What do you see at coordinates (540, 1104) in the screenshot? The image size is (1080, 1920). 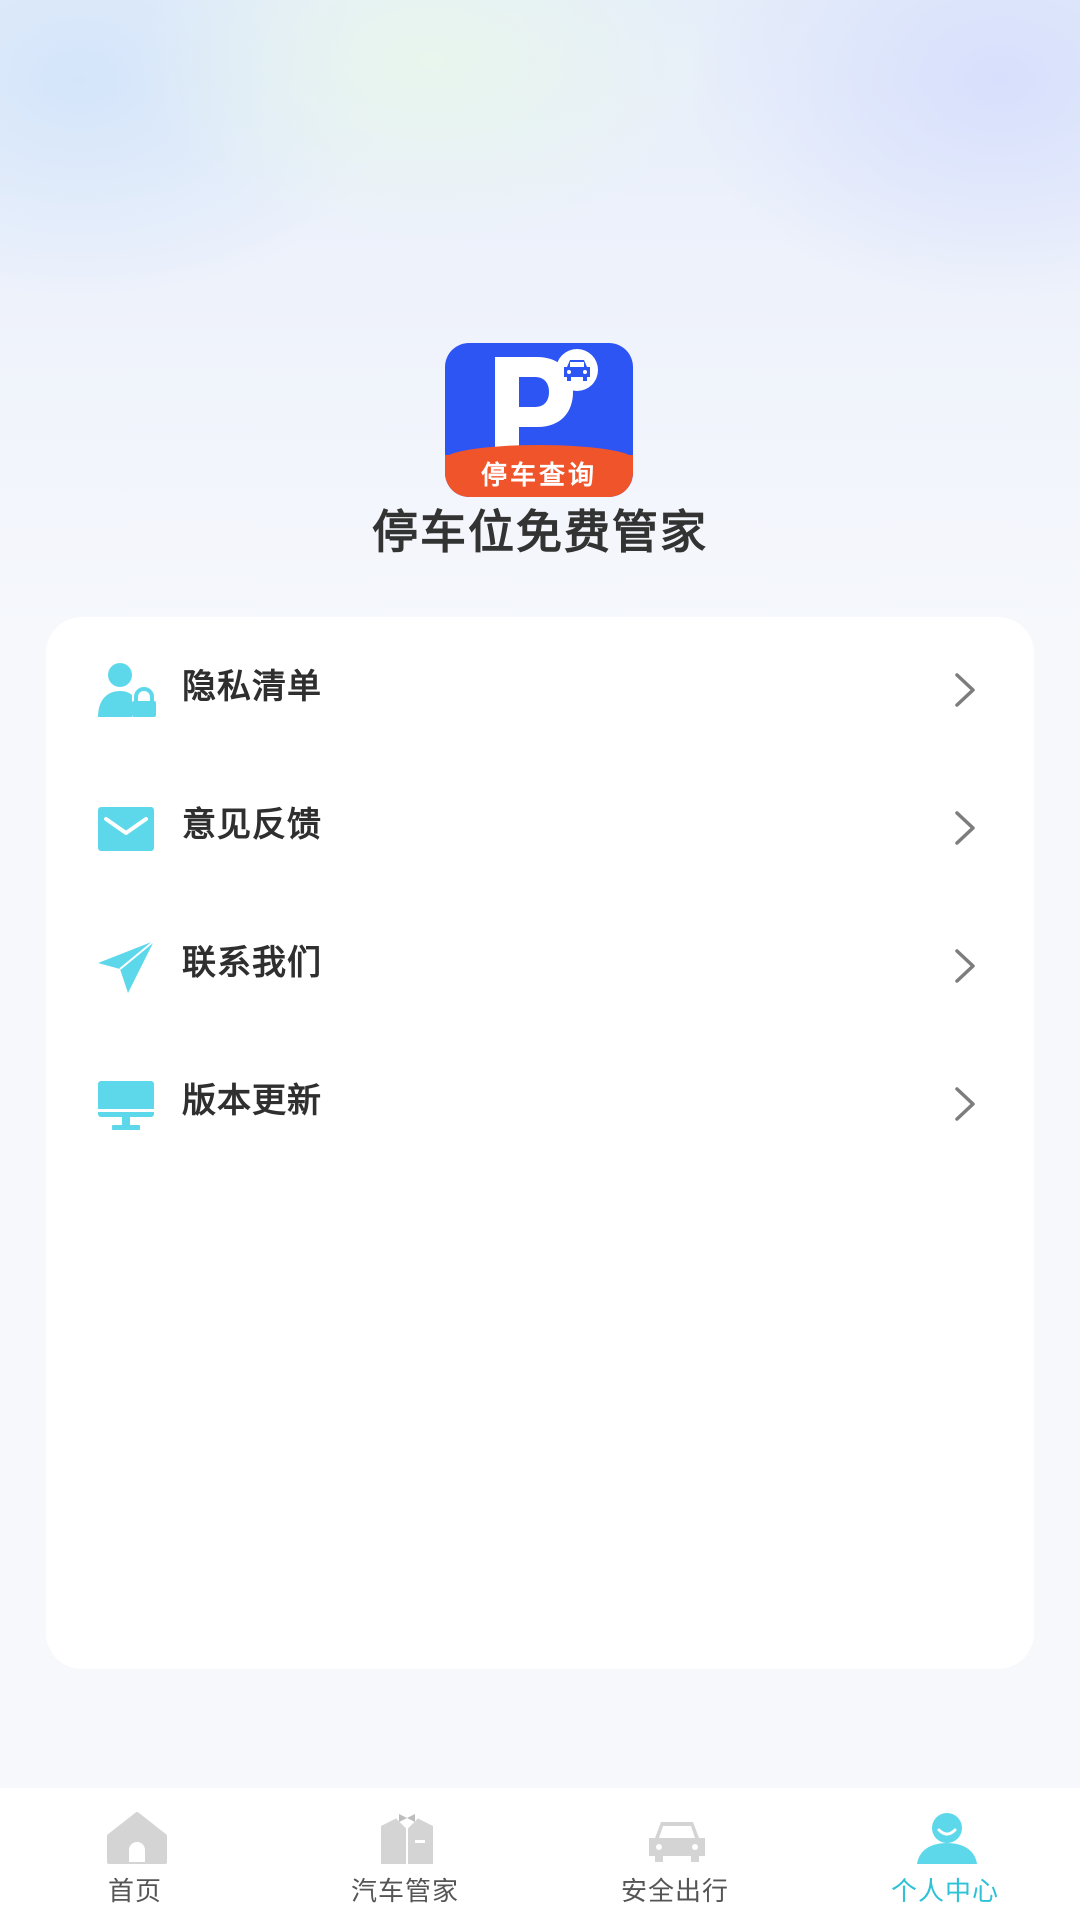 I see `menu-item-version-update: 版本更新` at bounding box center [540, 1104].